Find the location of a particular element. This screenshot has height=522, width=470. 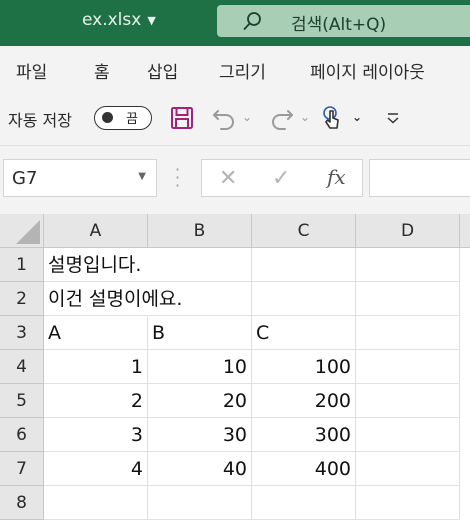

cell-a4: 1 is located at coordinates (96, 367).